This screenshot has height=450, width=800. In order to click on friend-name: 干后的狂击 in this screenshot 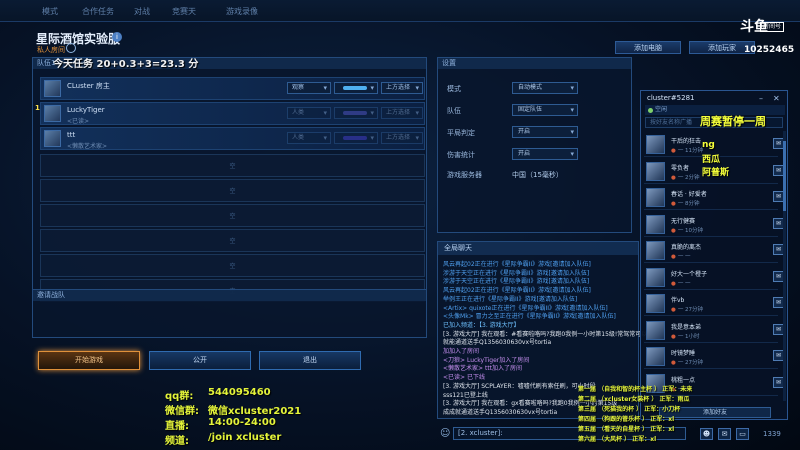, I will do `click(686, 141)`.